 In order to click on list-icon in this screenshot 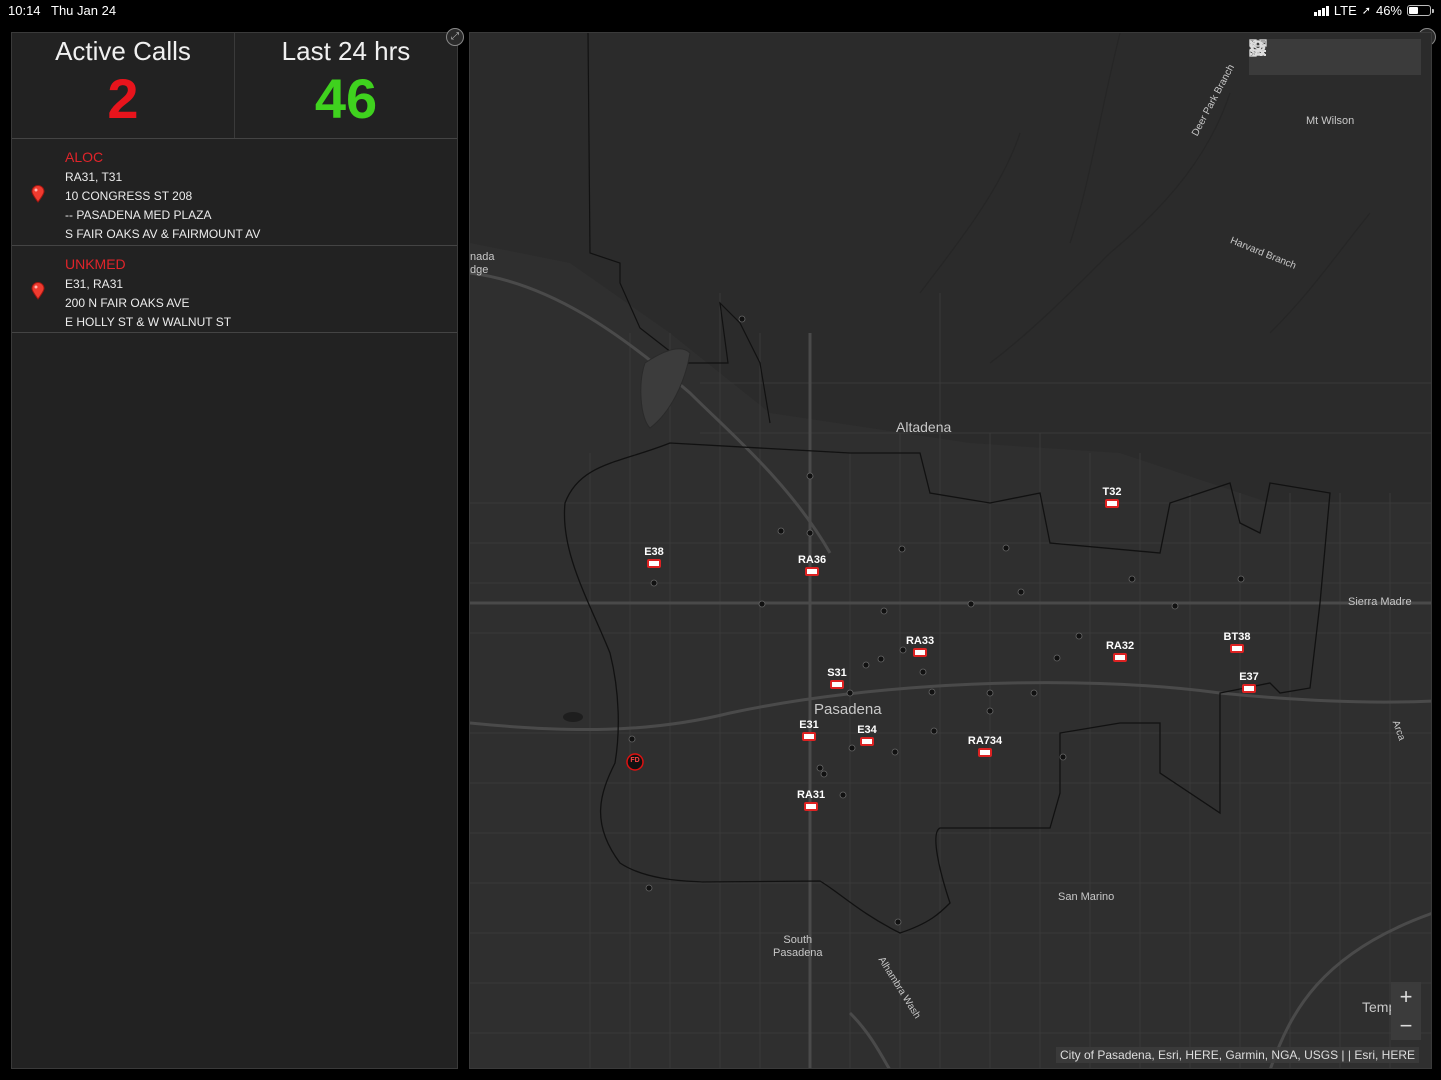, I will do `click(1299, 56)`.